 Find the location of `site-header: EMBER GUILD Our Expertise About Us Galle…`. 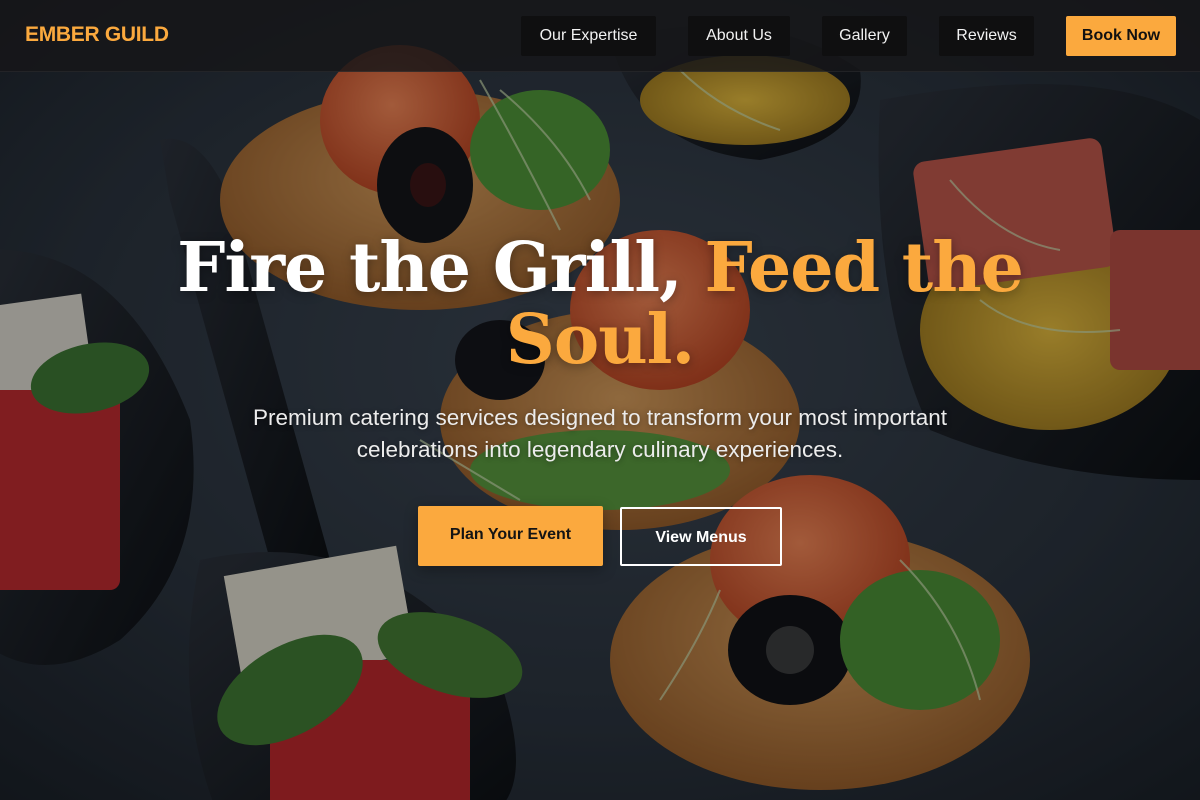

site-header: EMBER GUILD Our Expertise About Us Galle… is located at coordinates (600, 36).